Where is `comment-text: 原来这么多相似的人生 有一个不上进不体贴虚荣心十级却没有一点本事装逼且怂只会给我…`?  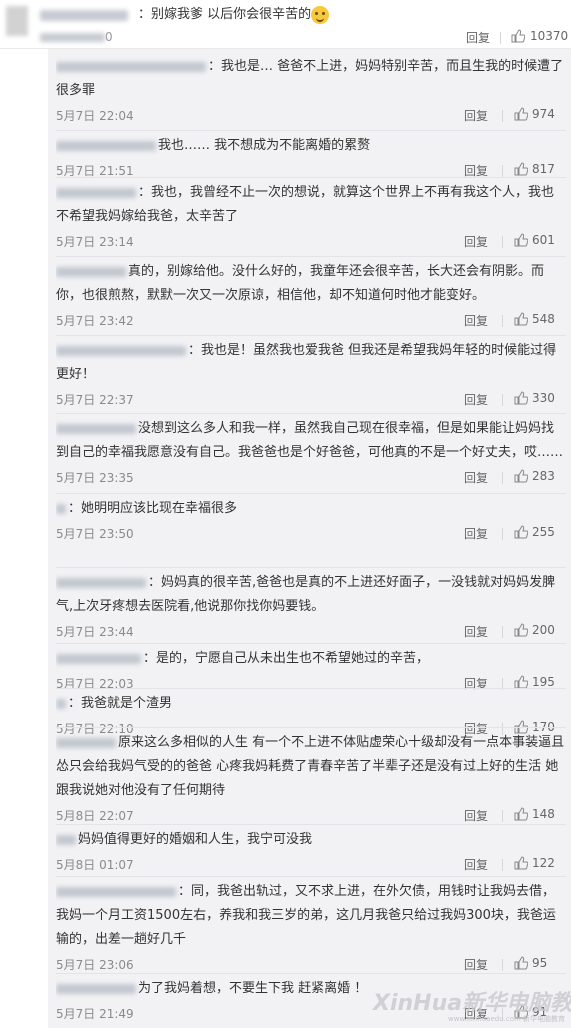
comment-text: 原来这么多相似的人生 有一个不上进不体贴虚荣心十级却没有一点本事装逼且怂只会给我… is located at coordinates (311, 767).